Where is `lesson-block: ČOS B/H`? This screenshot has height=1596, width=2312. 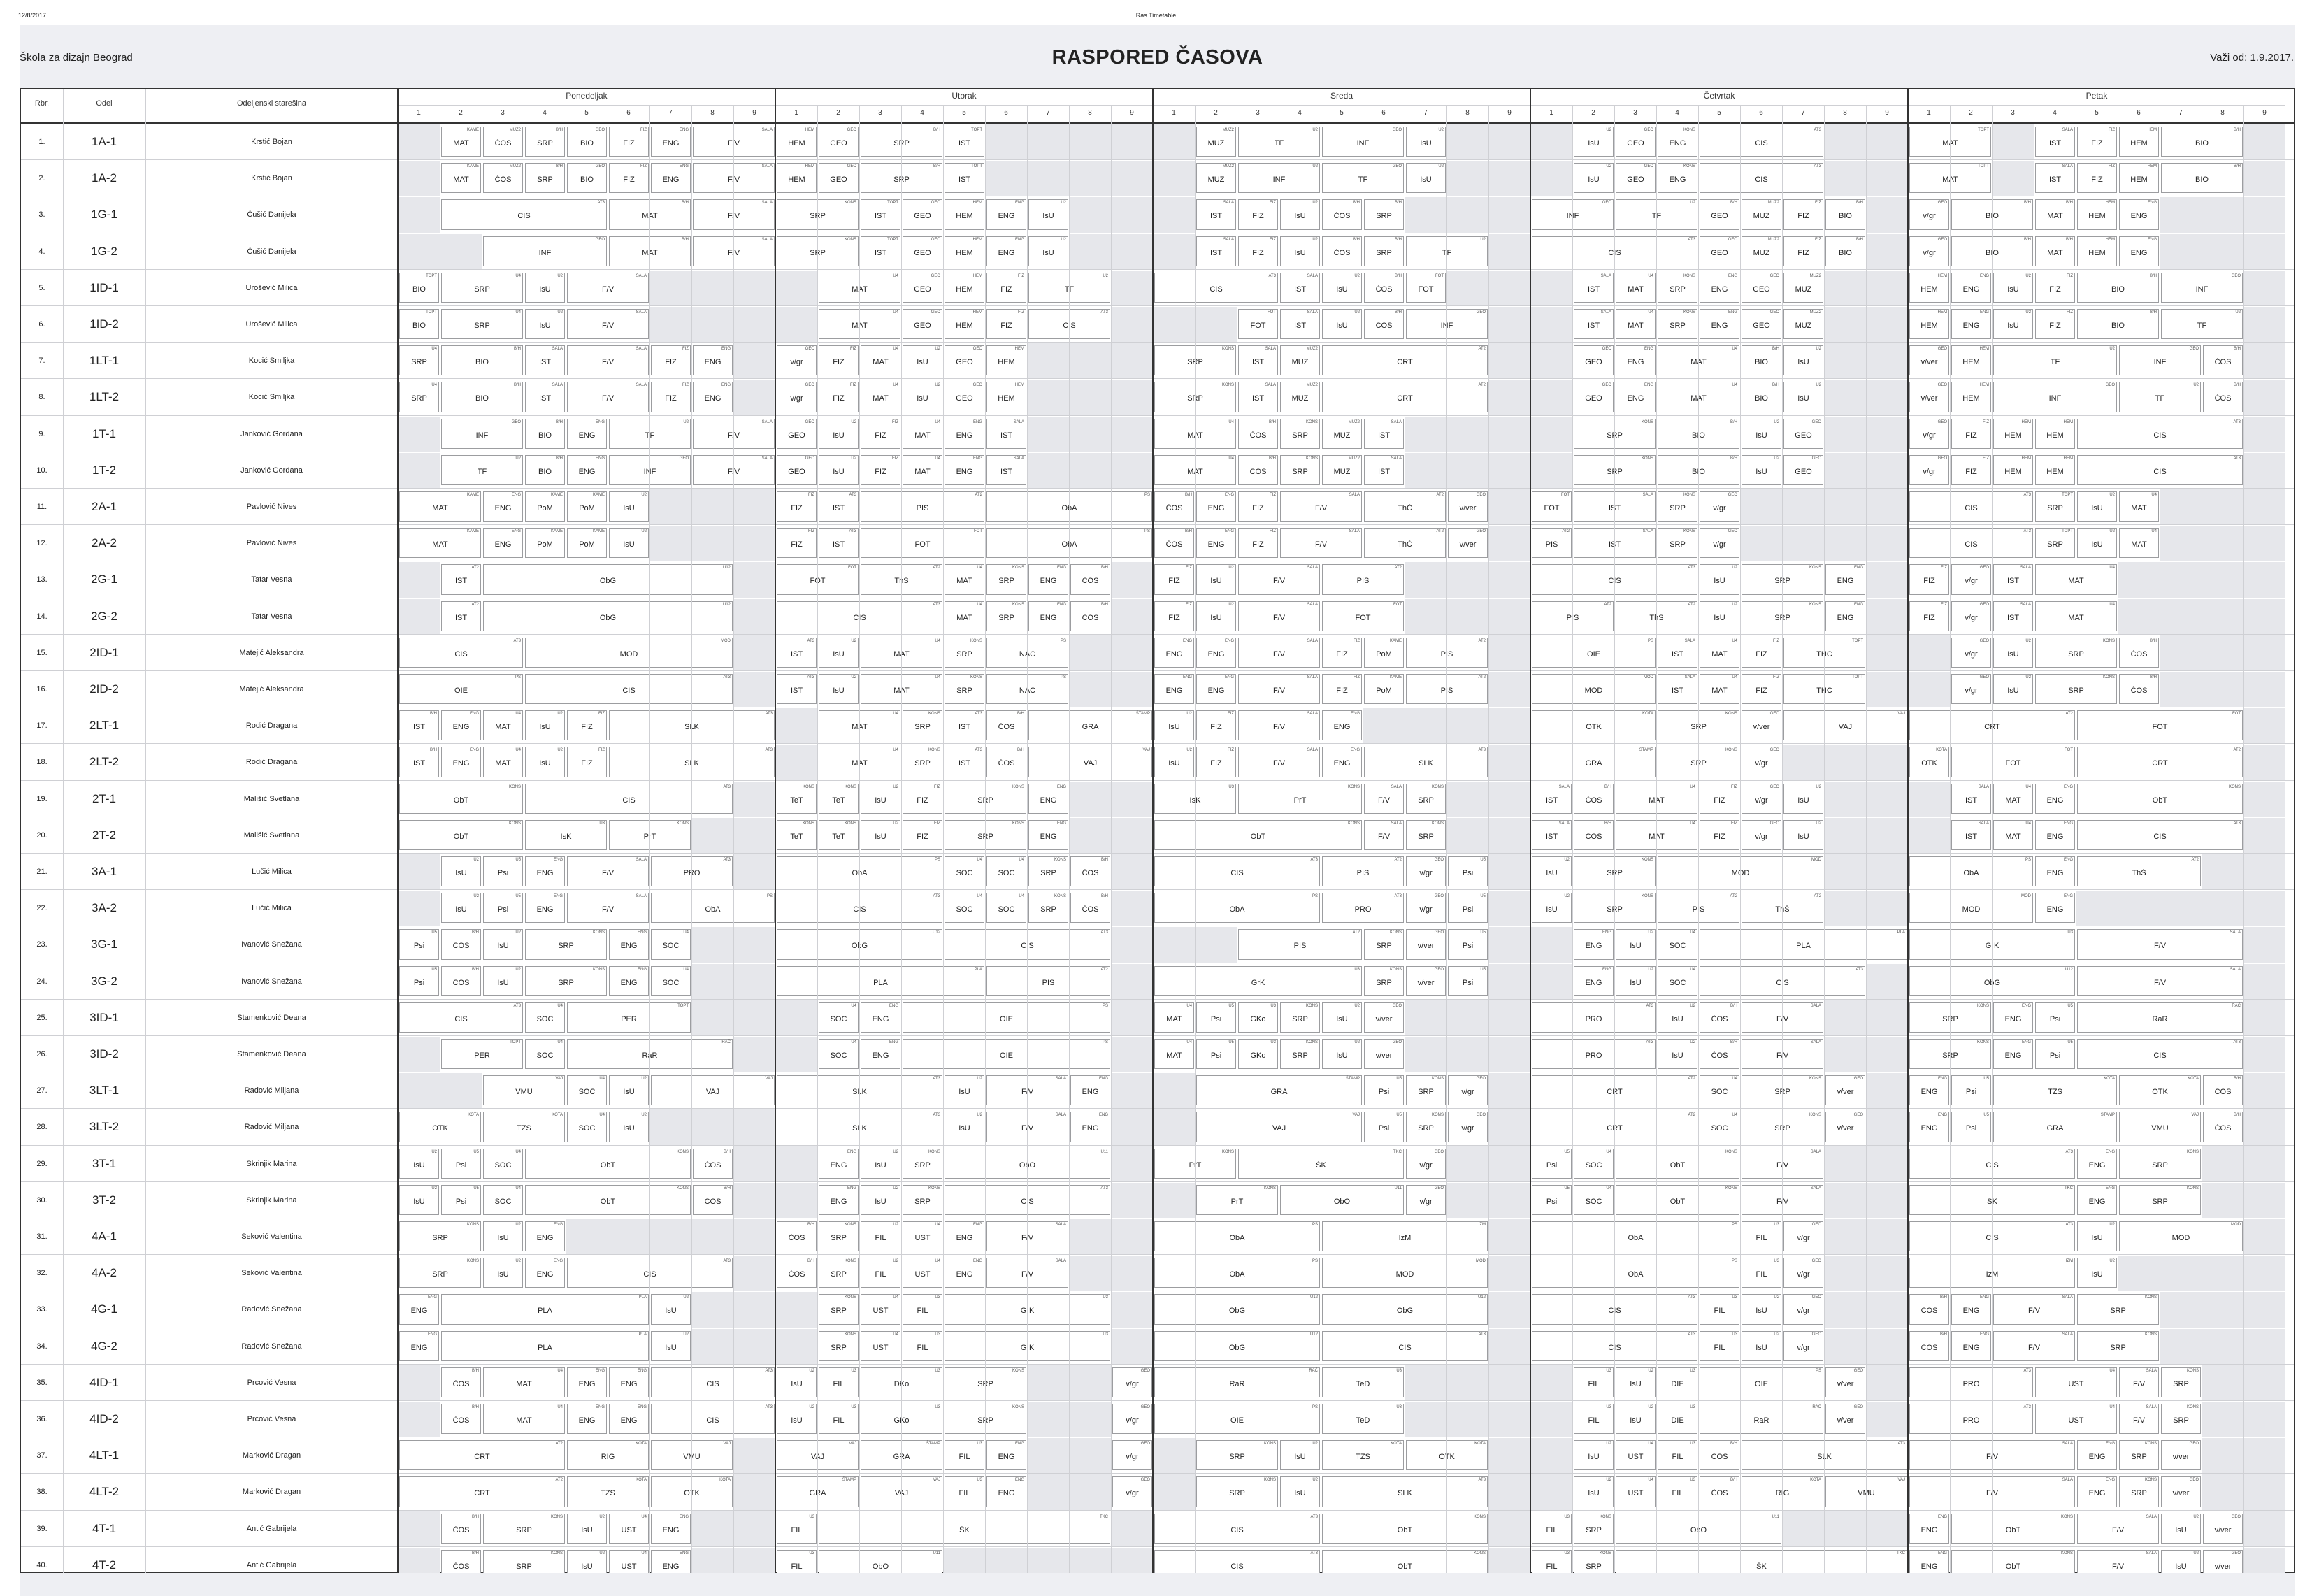
lesson-block: ČOS B/H is located at coordinates (713, 1199).